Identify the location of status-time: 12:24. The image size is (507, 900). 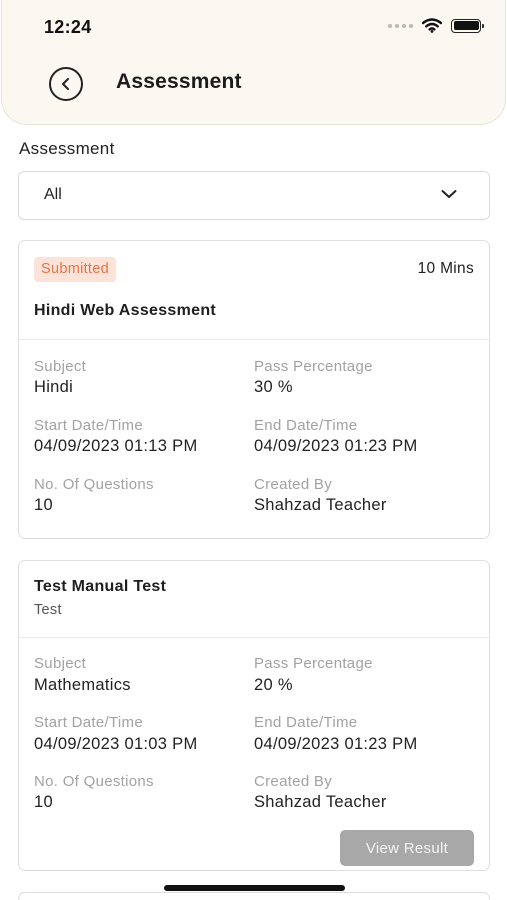
(68, 27).